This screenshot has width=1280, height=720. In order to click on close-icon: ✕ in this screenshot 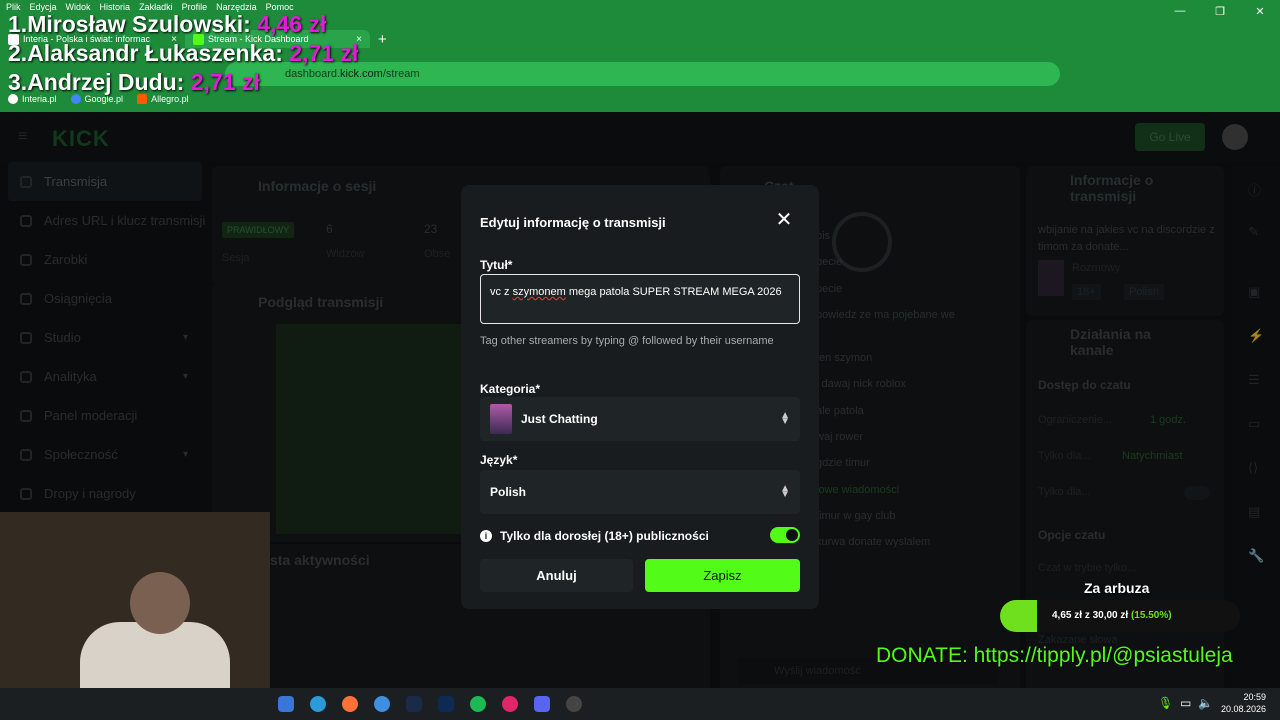, I will do `click(784, 220)`.